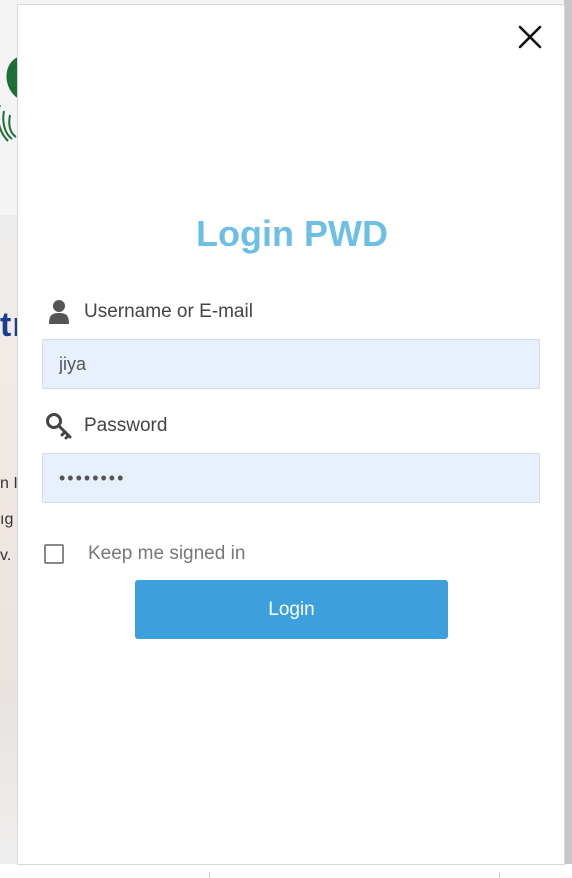 This screenshot has height=878, width=572. Describe the element at coordinates (59, 312) in the screenshot. I see `user-icon` at that location.